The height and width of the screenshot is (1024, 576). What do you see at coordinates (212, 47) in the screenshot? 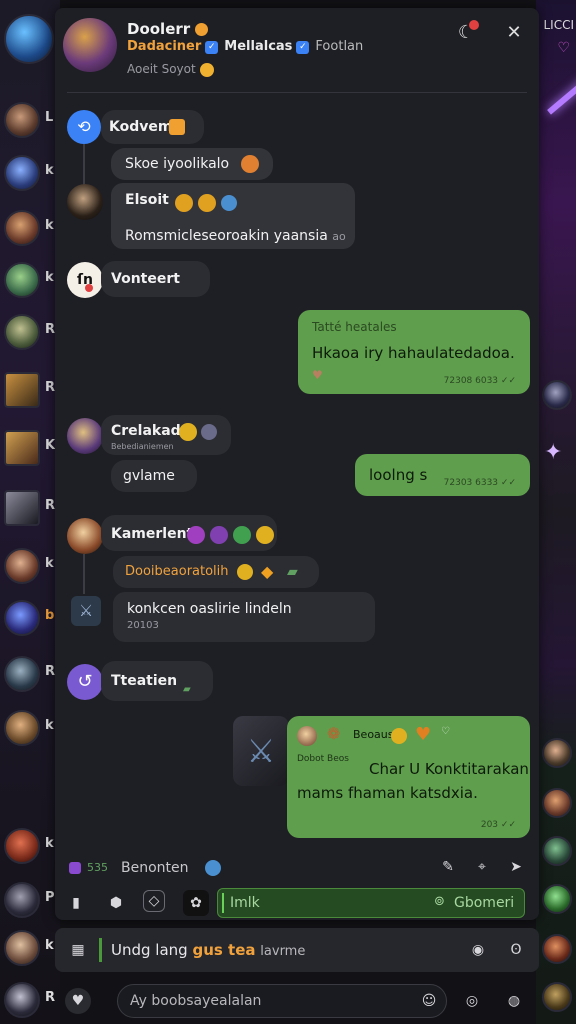
I see `verified-icon: ✓` at bounding box center [212, 47].